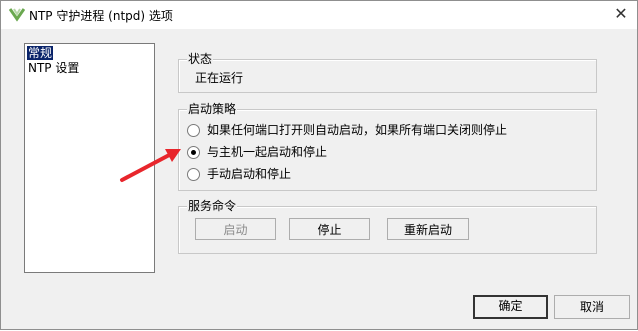  Describe the element at coordinates (212, 206) in the screenshot. I see `service-commands-legend: 服务命令` at that location.